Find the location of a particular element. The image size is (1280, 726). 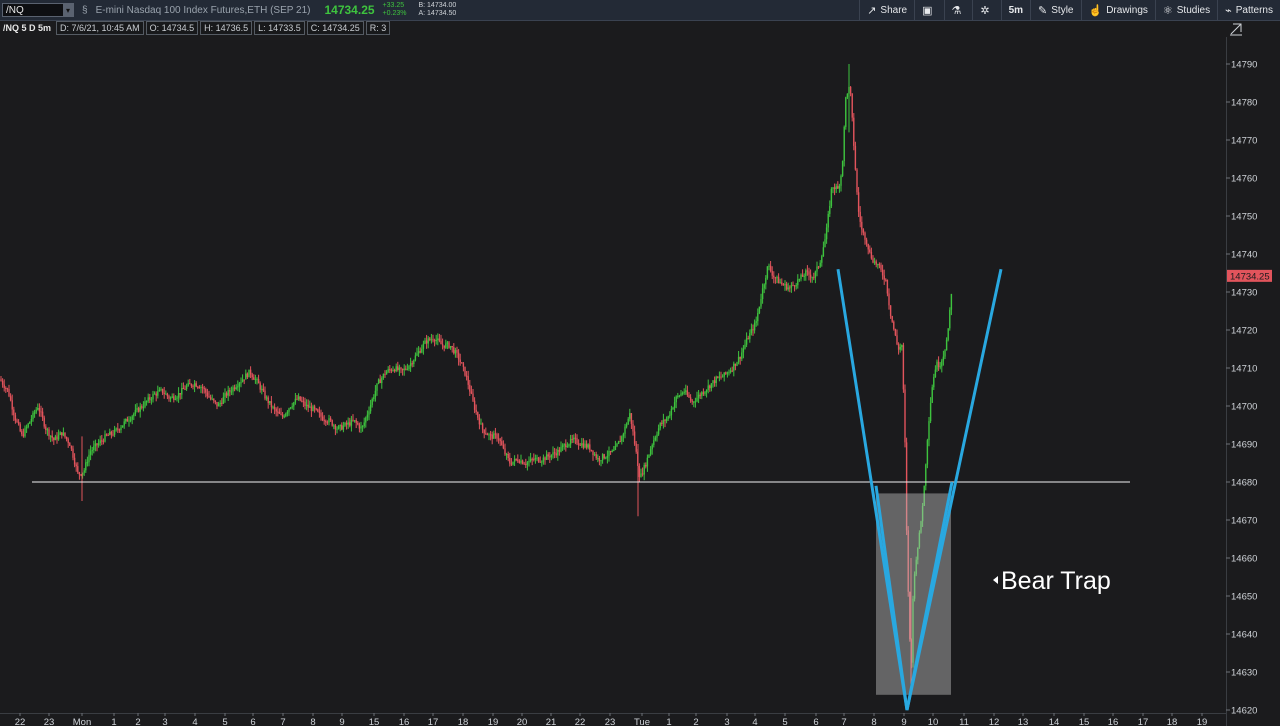

settings-button: ✲ is located at coordinates (986, 10).